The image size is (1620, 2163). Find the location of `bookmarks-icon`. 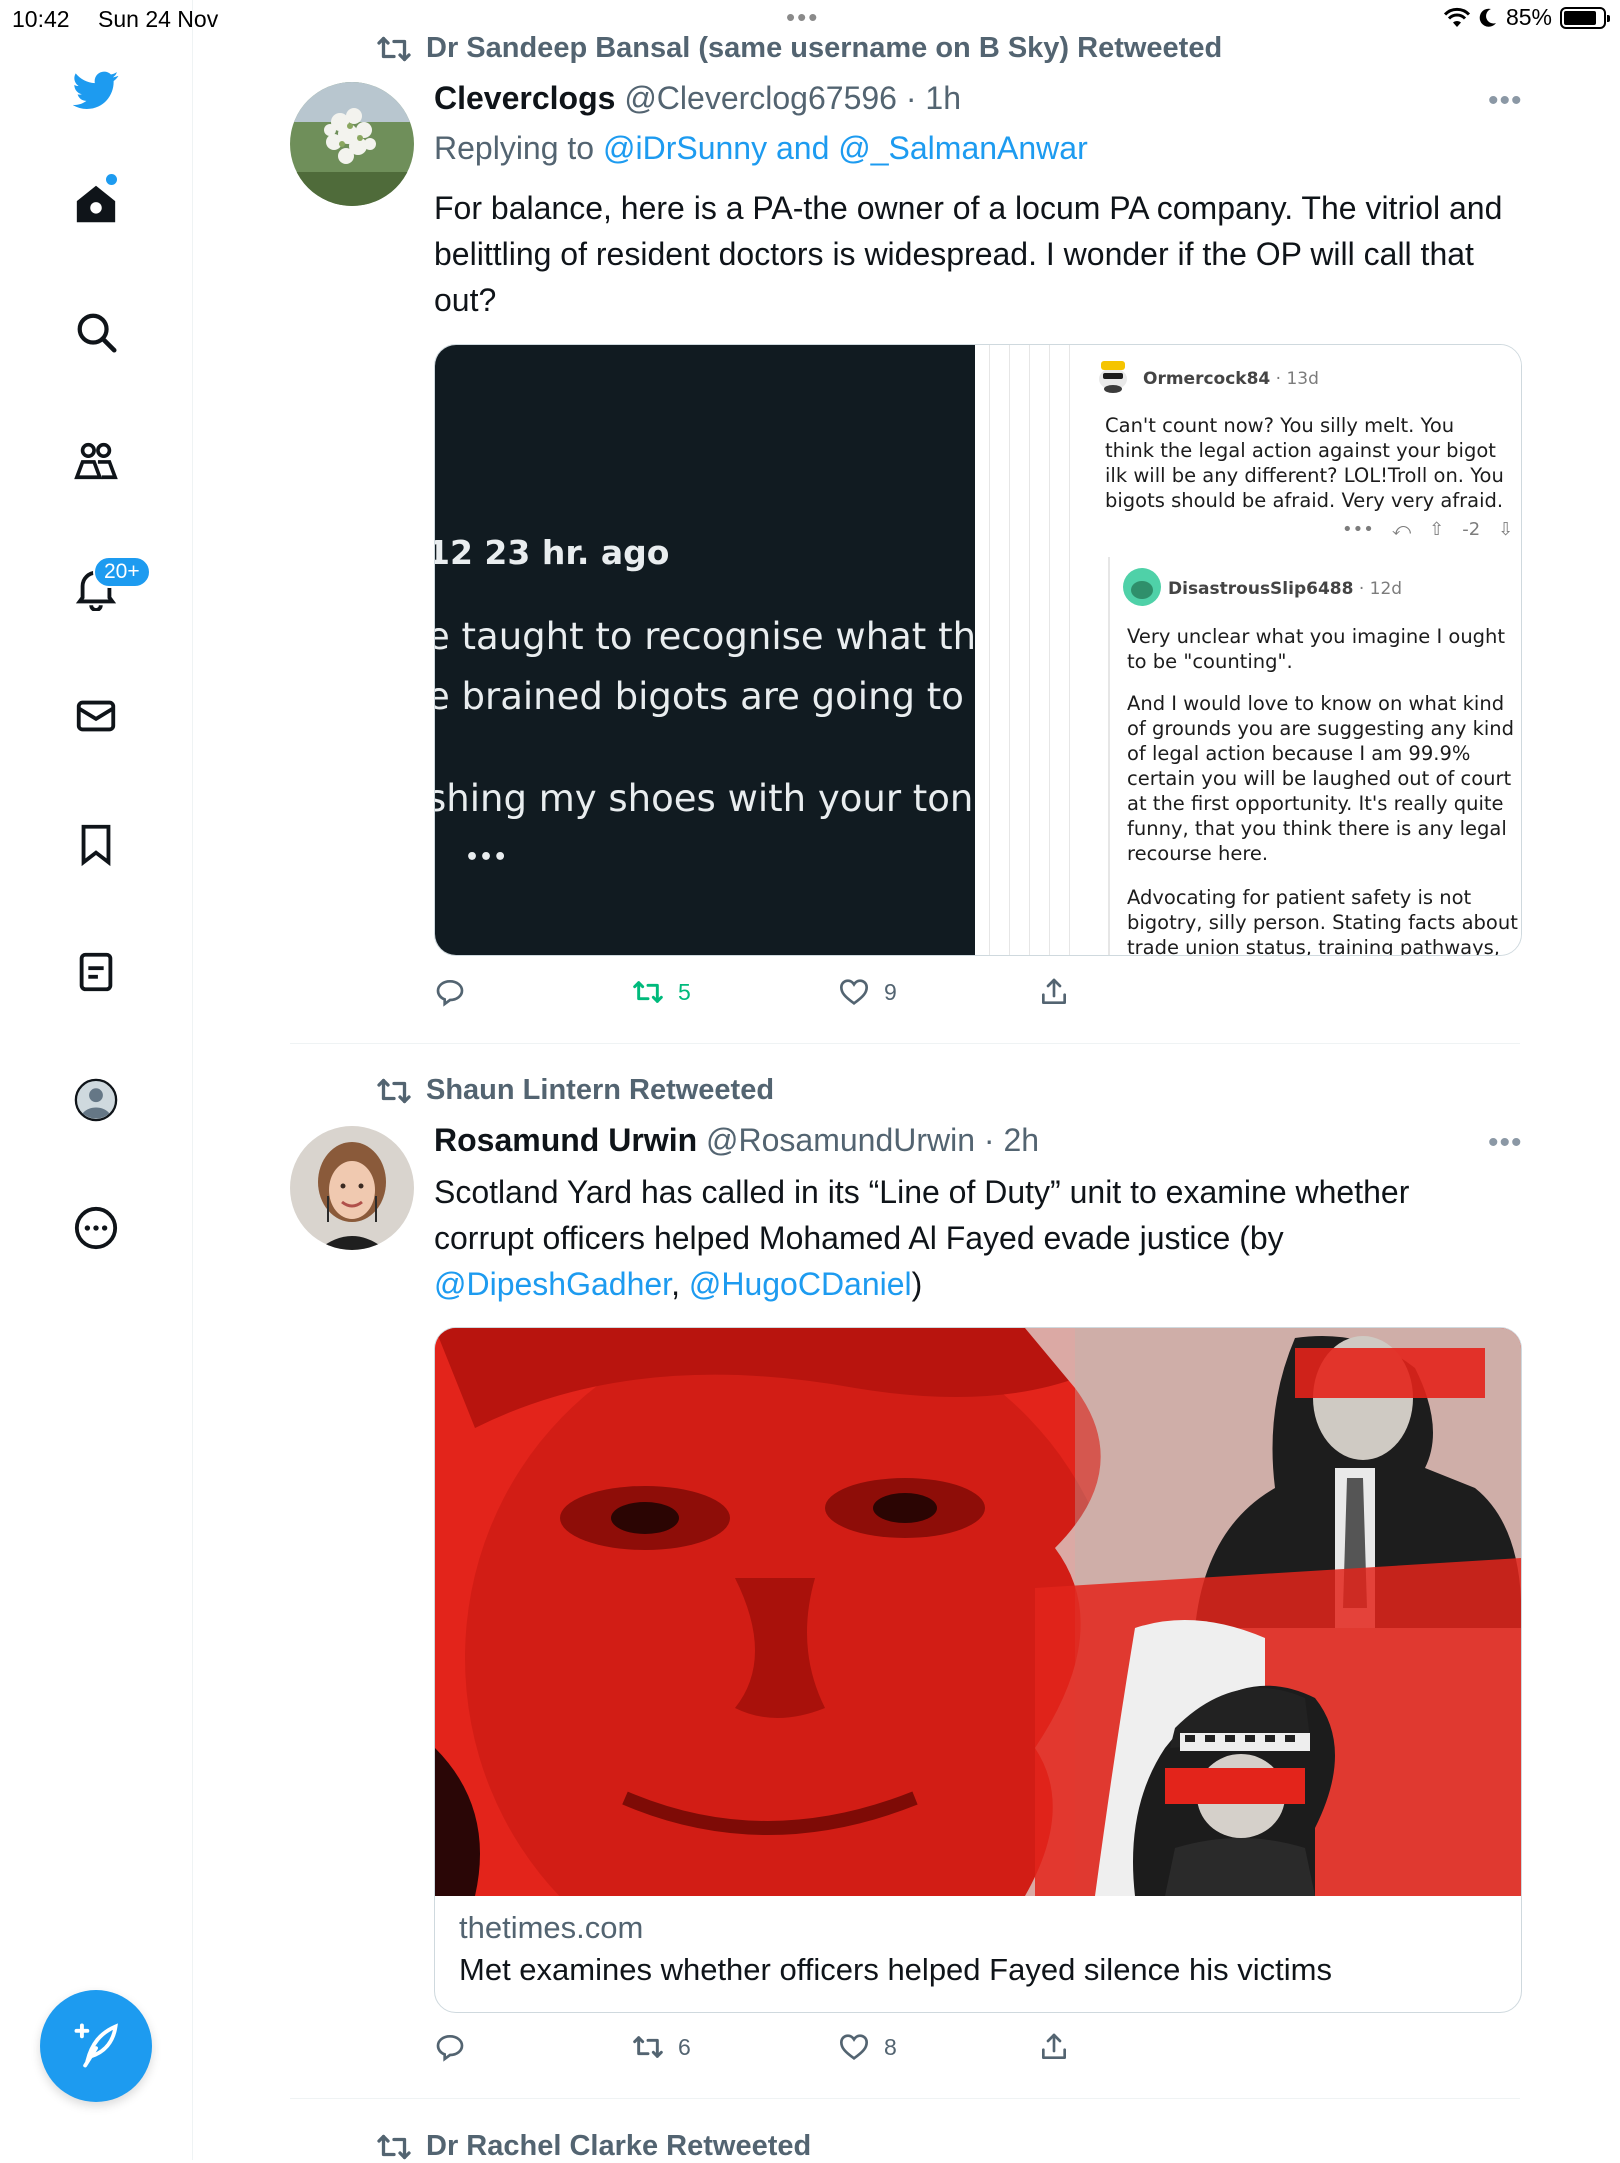

bookmarks-icon is located at coordinates (96, 844).